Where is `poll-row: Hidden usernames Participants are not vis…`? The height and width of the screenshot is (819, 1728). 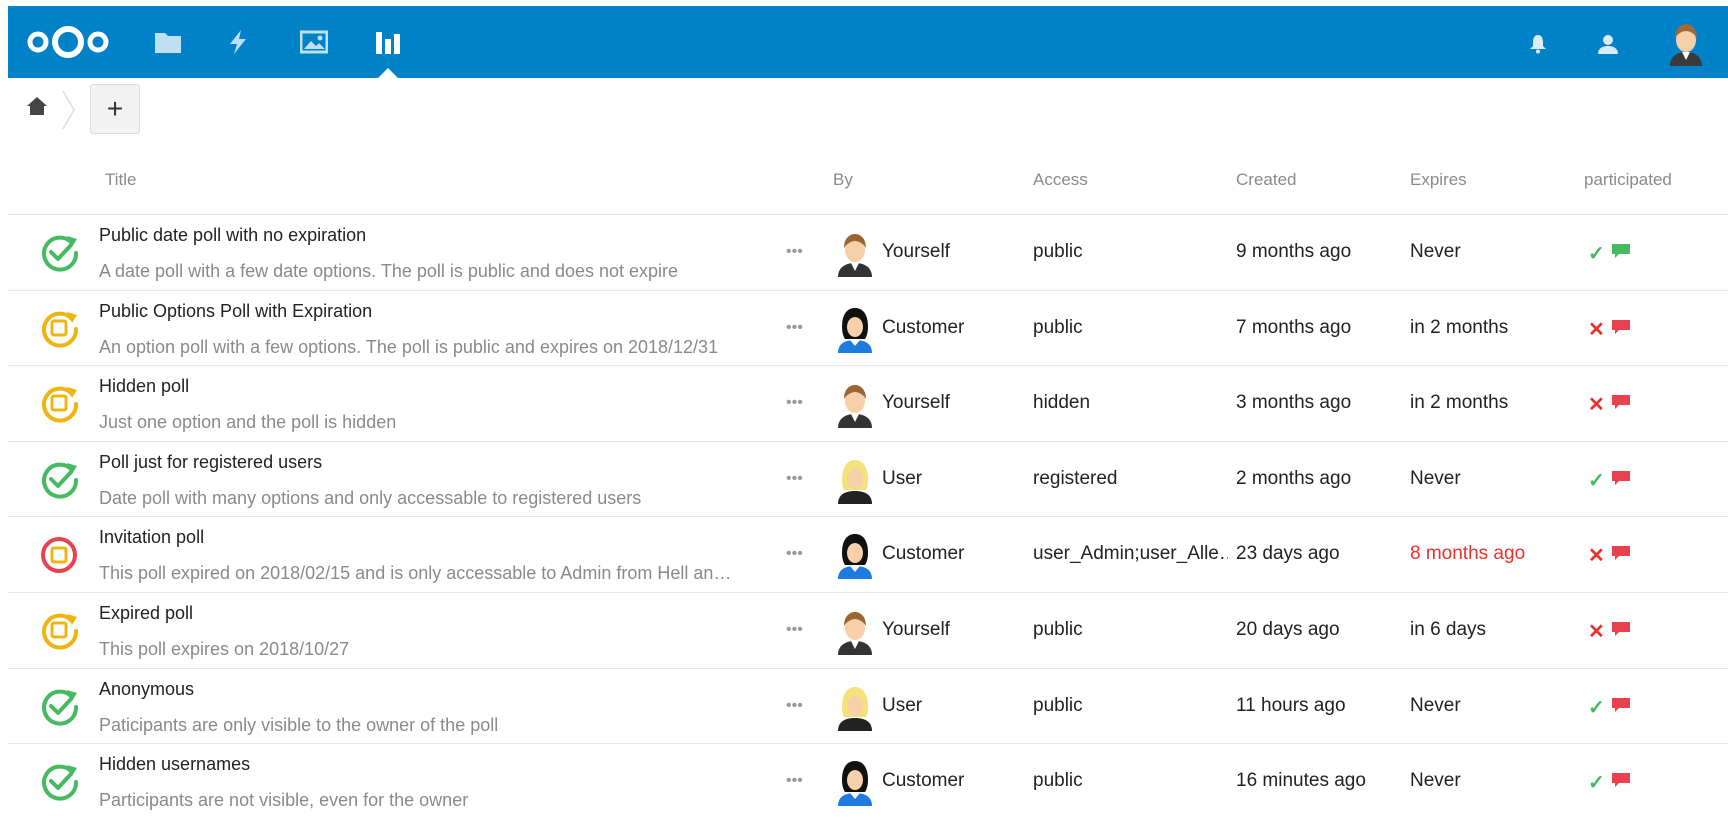 poll-row: Hidden usernames Participants are not vis… is located at coordinates (868, 781).